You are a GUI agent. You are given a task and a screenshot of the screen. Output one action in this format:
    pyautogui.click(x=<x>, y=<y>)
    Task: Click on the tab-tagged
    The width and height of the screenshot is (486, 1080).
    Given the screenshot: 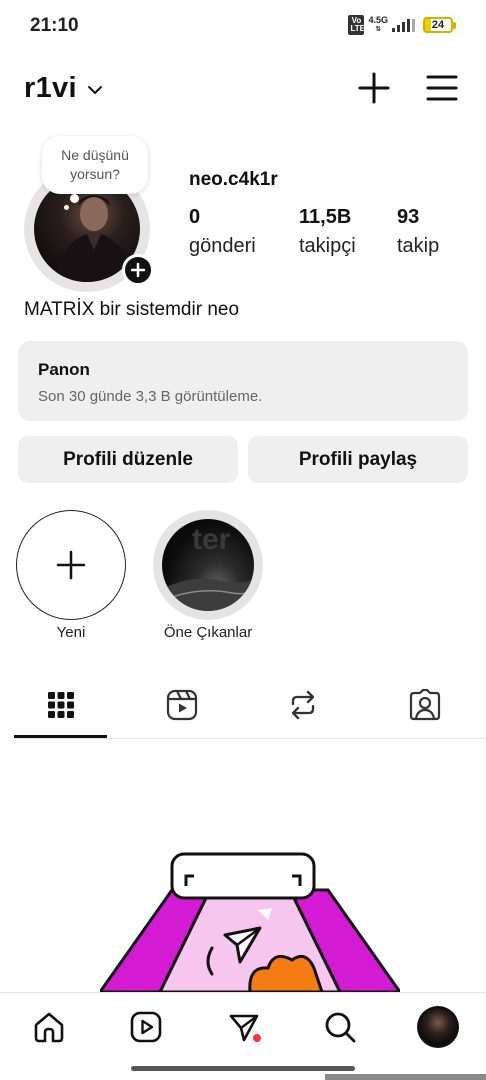 What is the action you would take?
    pyautogui.click(x=424, y=705)
    